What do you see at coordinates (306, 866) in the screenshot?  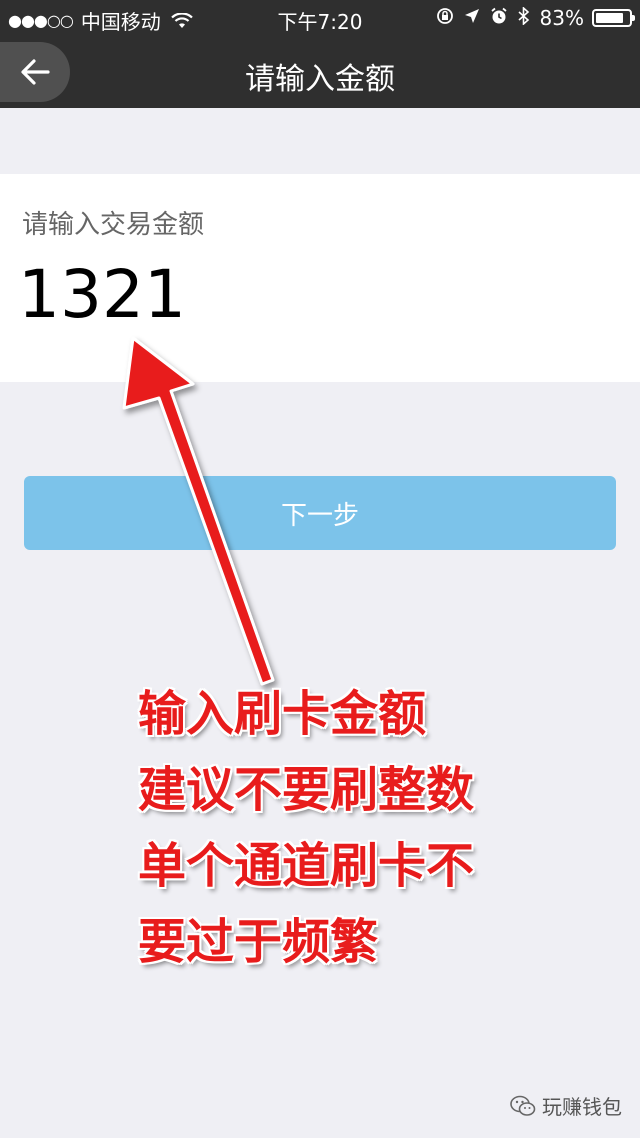 I see `annotation-line: 单个通道刷卡不` at bounding box center [306, 866].